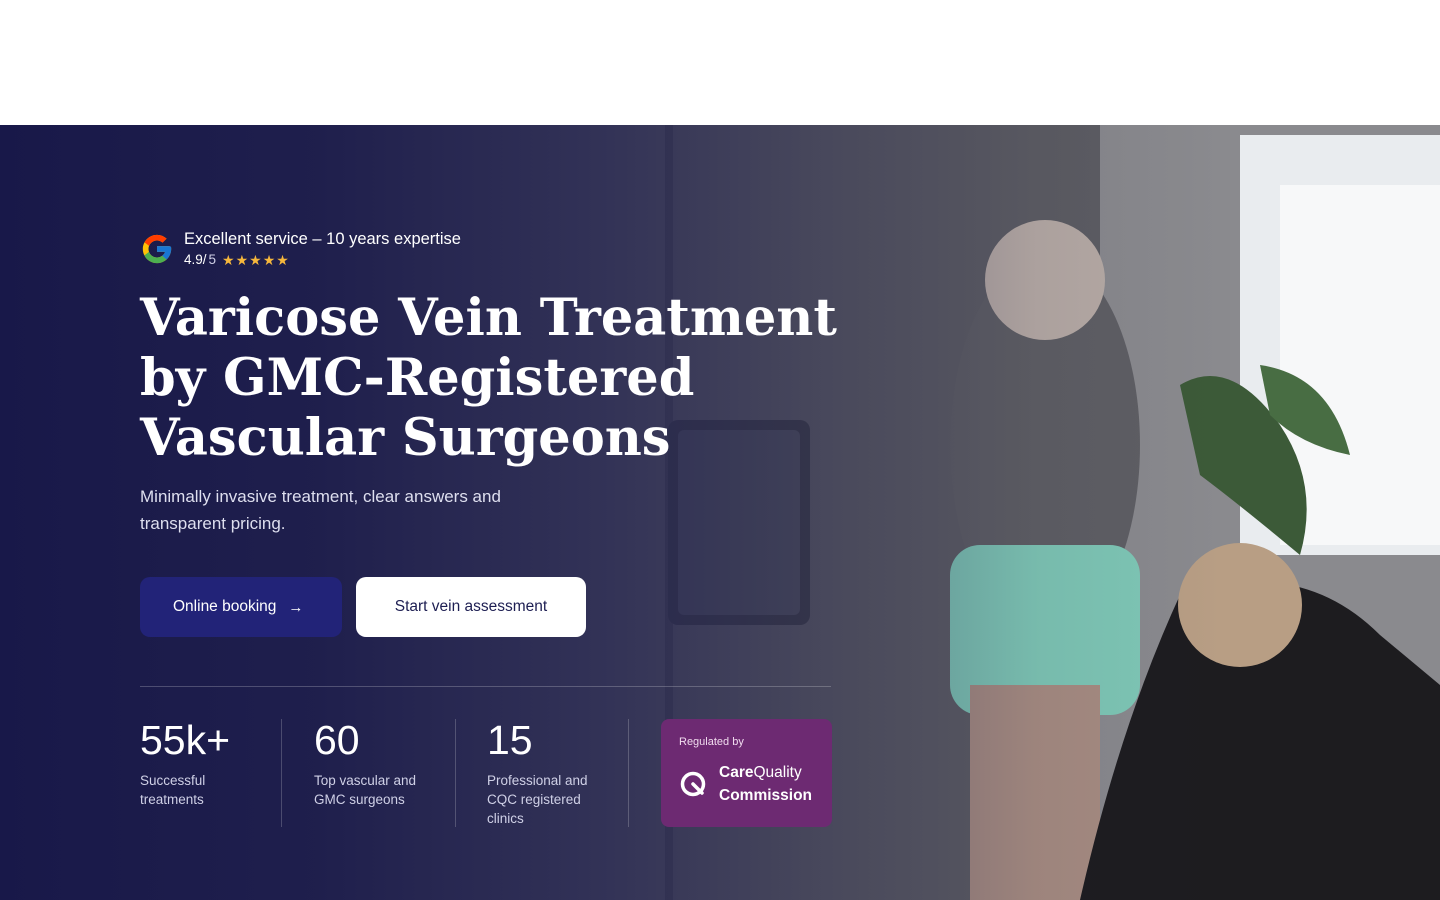 This screenshot has height=900, width=1440. Describe the element at coordinates (296, 607) in the screenshot. I see `arrow-right-icon: →` at that location.